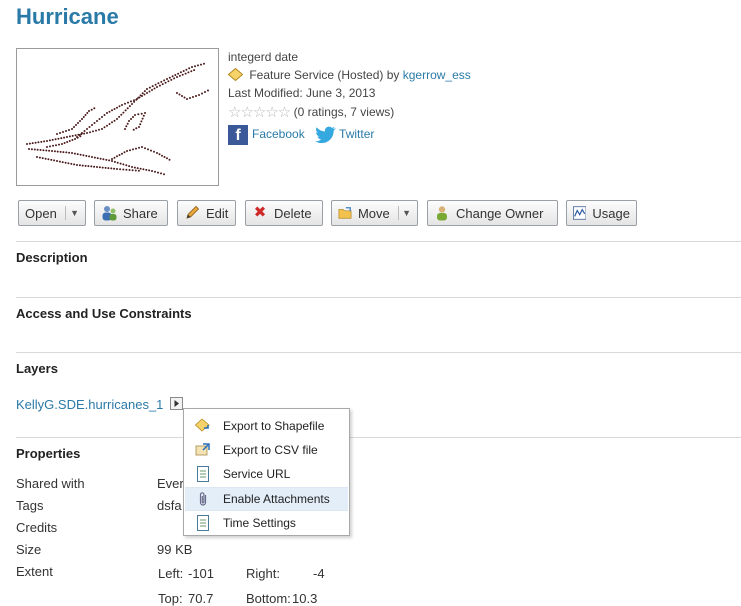  What do you see at coordinates (276, 499) in the screenshot?
I see `menu-item-label: Enable Attachments` at bounding box center [276, 499].